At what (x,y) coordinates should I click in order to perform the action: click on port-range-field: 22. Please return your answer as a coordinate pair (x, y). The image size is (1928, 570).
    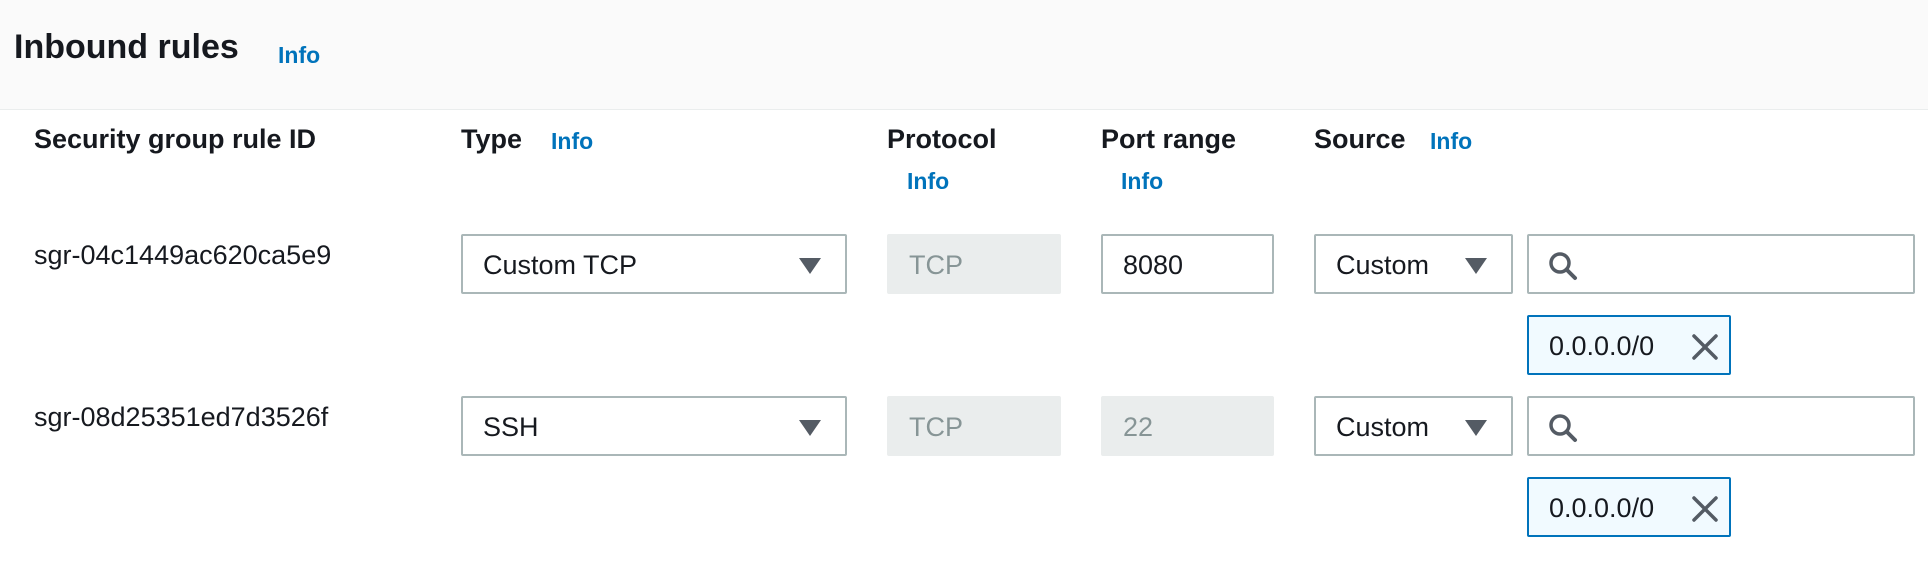
    Looking at the image, I should click on (1187, 426).